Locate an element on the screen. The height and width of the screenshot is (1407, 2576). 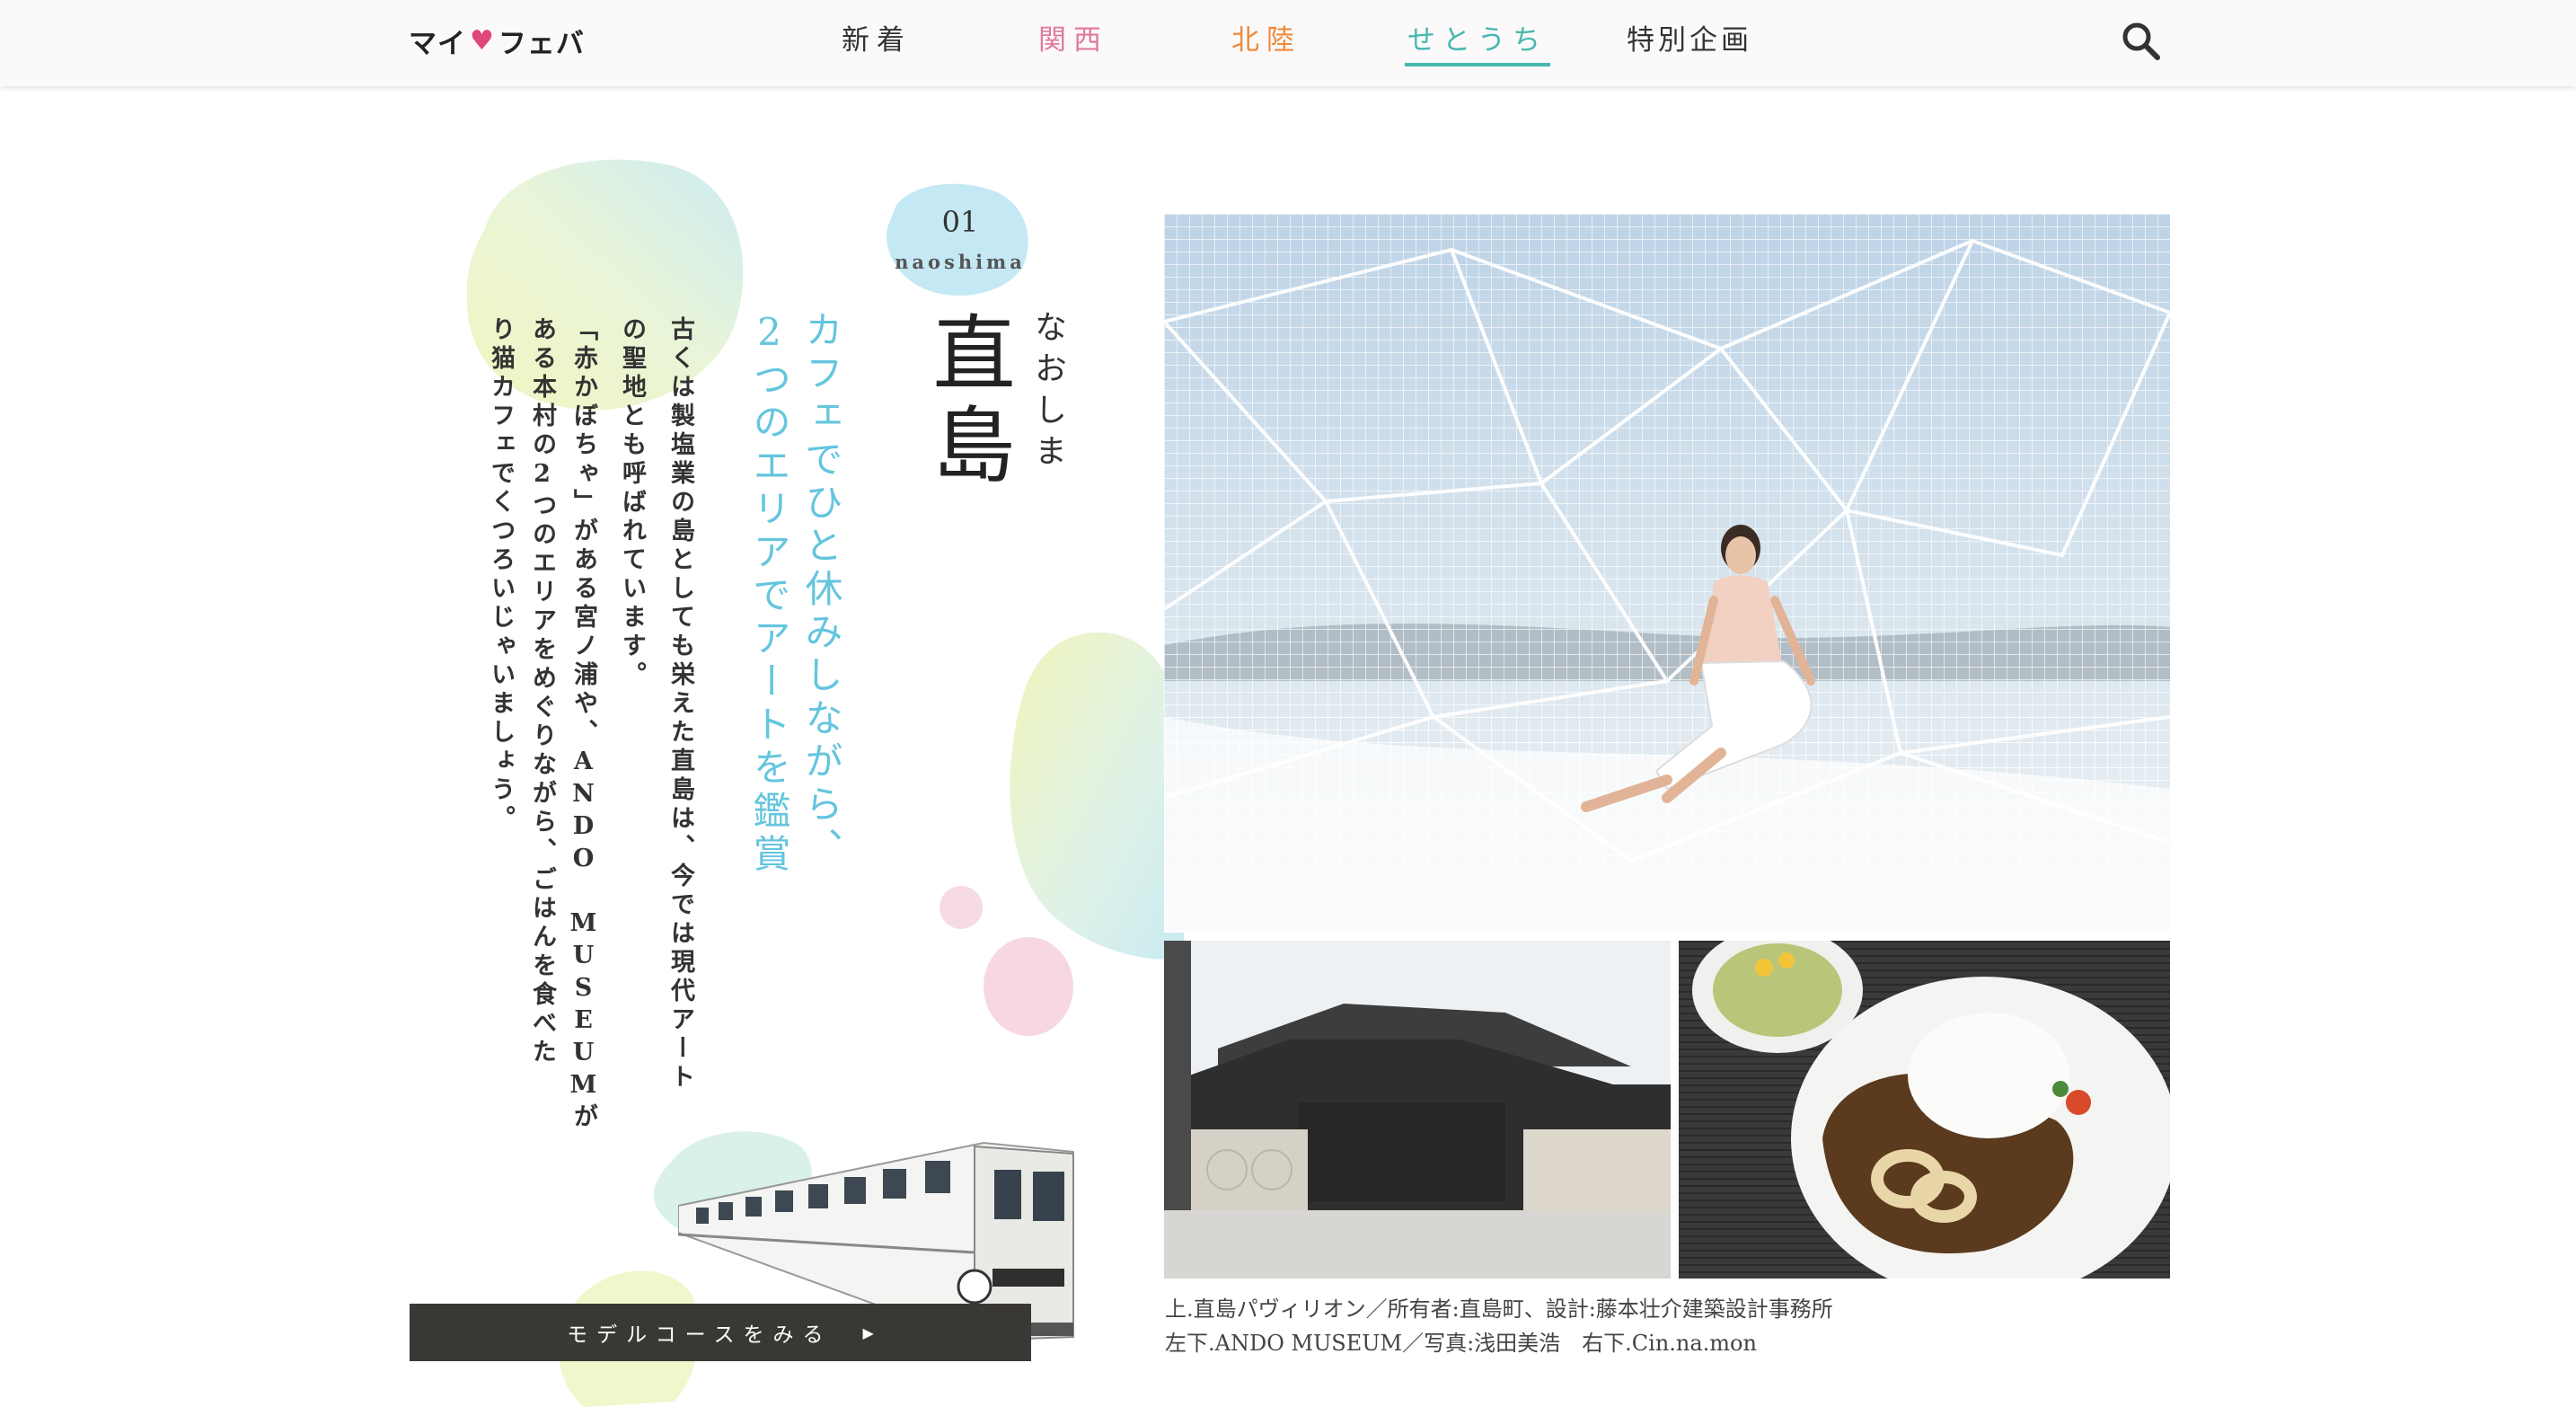
heart-icon: ♥ is located at coordinates (482, 41).